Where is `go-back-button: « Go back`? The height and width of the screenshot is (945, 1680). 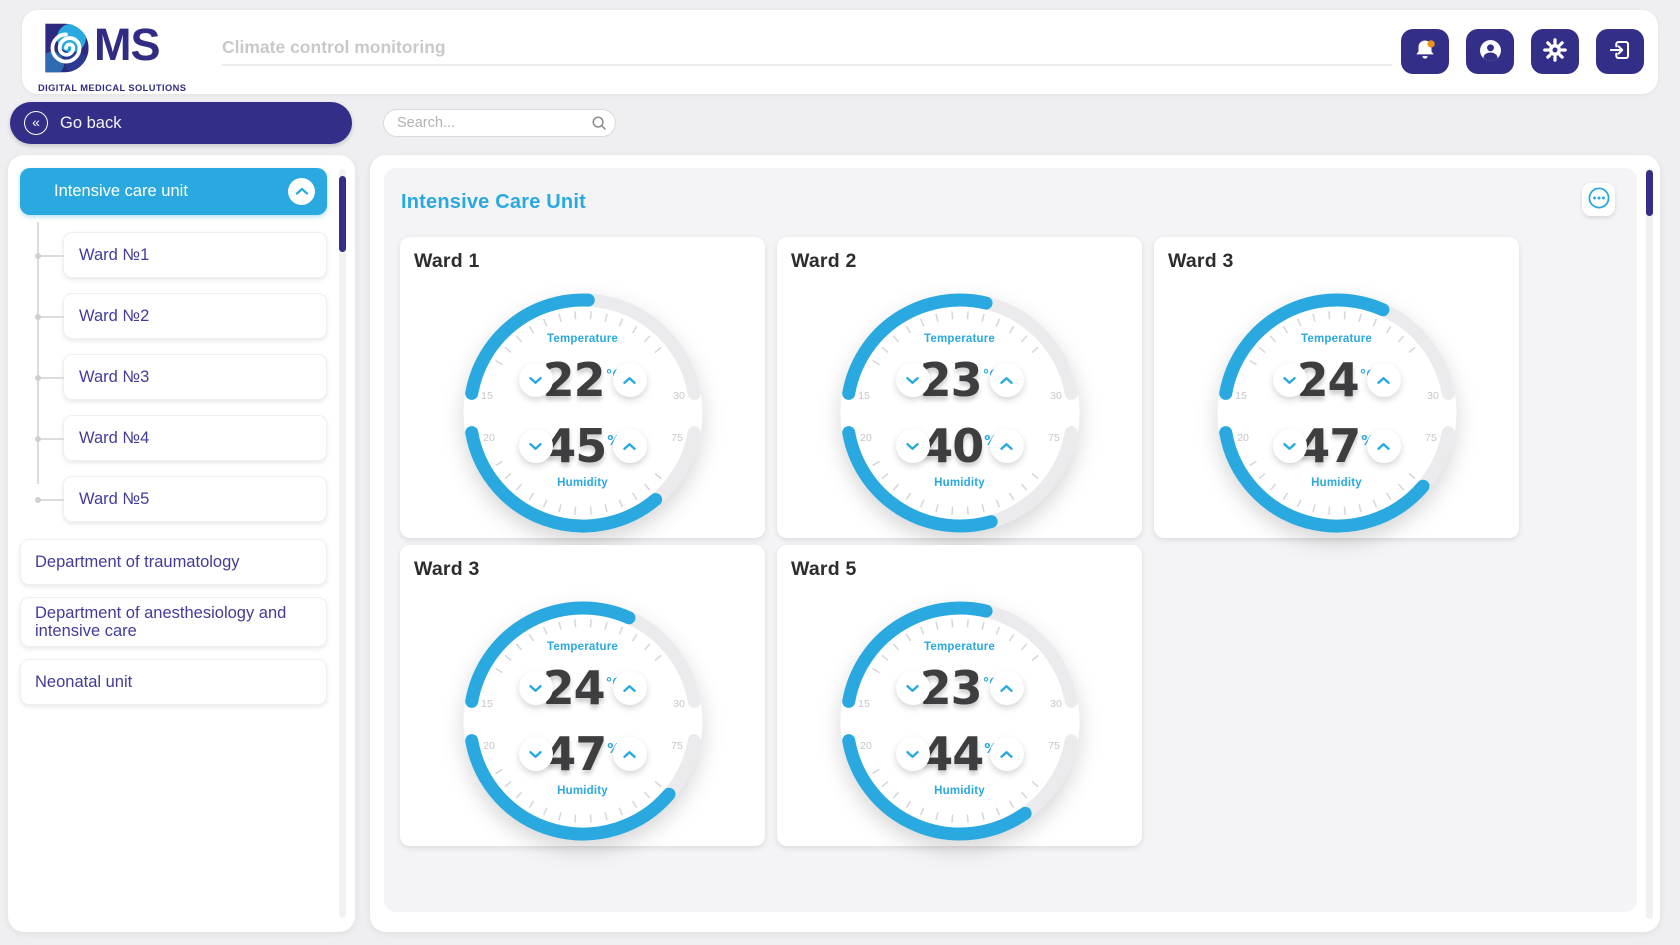
go-back-button: « Go back is located at coordinates (181, 123).